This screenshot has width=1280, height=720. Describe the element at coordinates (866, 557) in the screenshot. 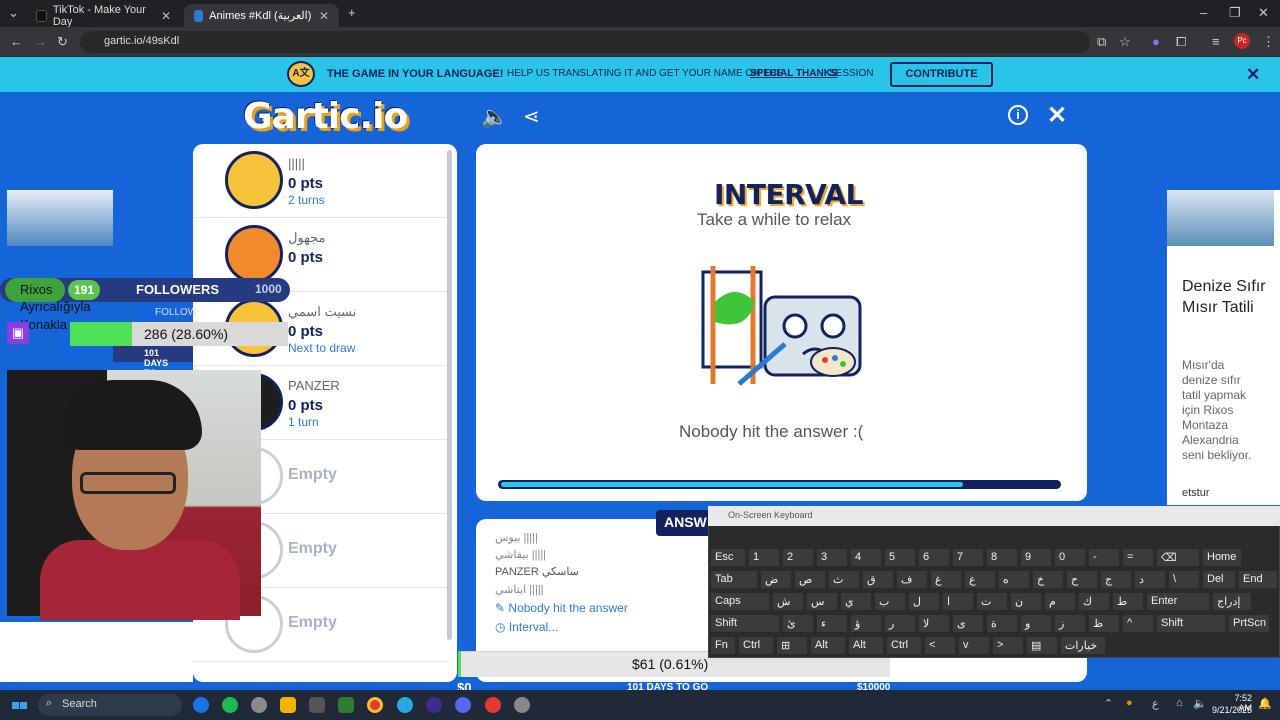

I see `osk-key: 4` at that location.